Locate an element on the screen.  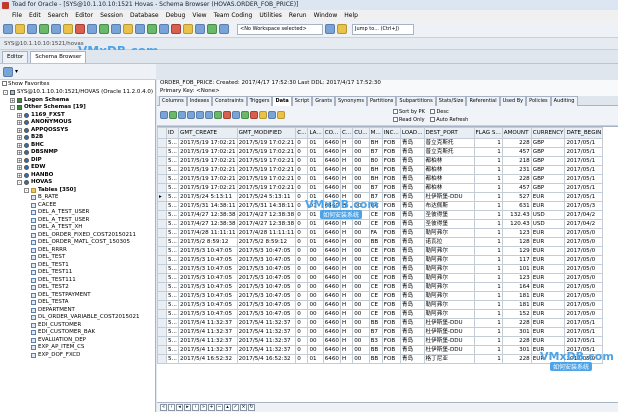
table-cell: EUR is located at coordinates (548, 233).